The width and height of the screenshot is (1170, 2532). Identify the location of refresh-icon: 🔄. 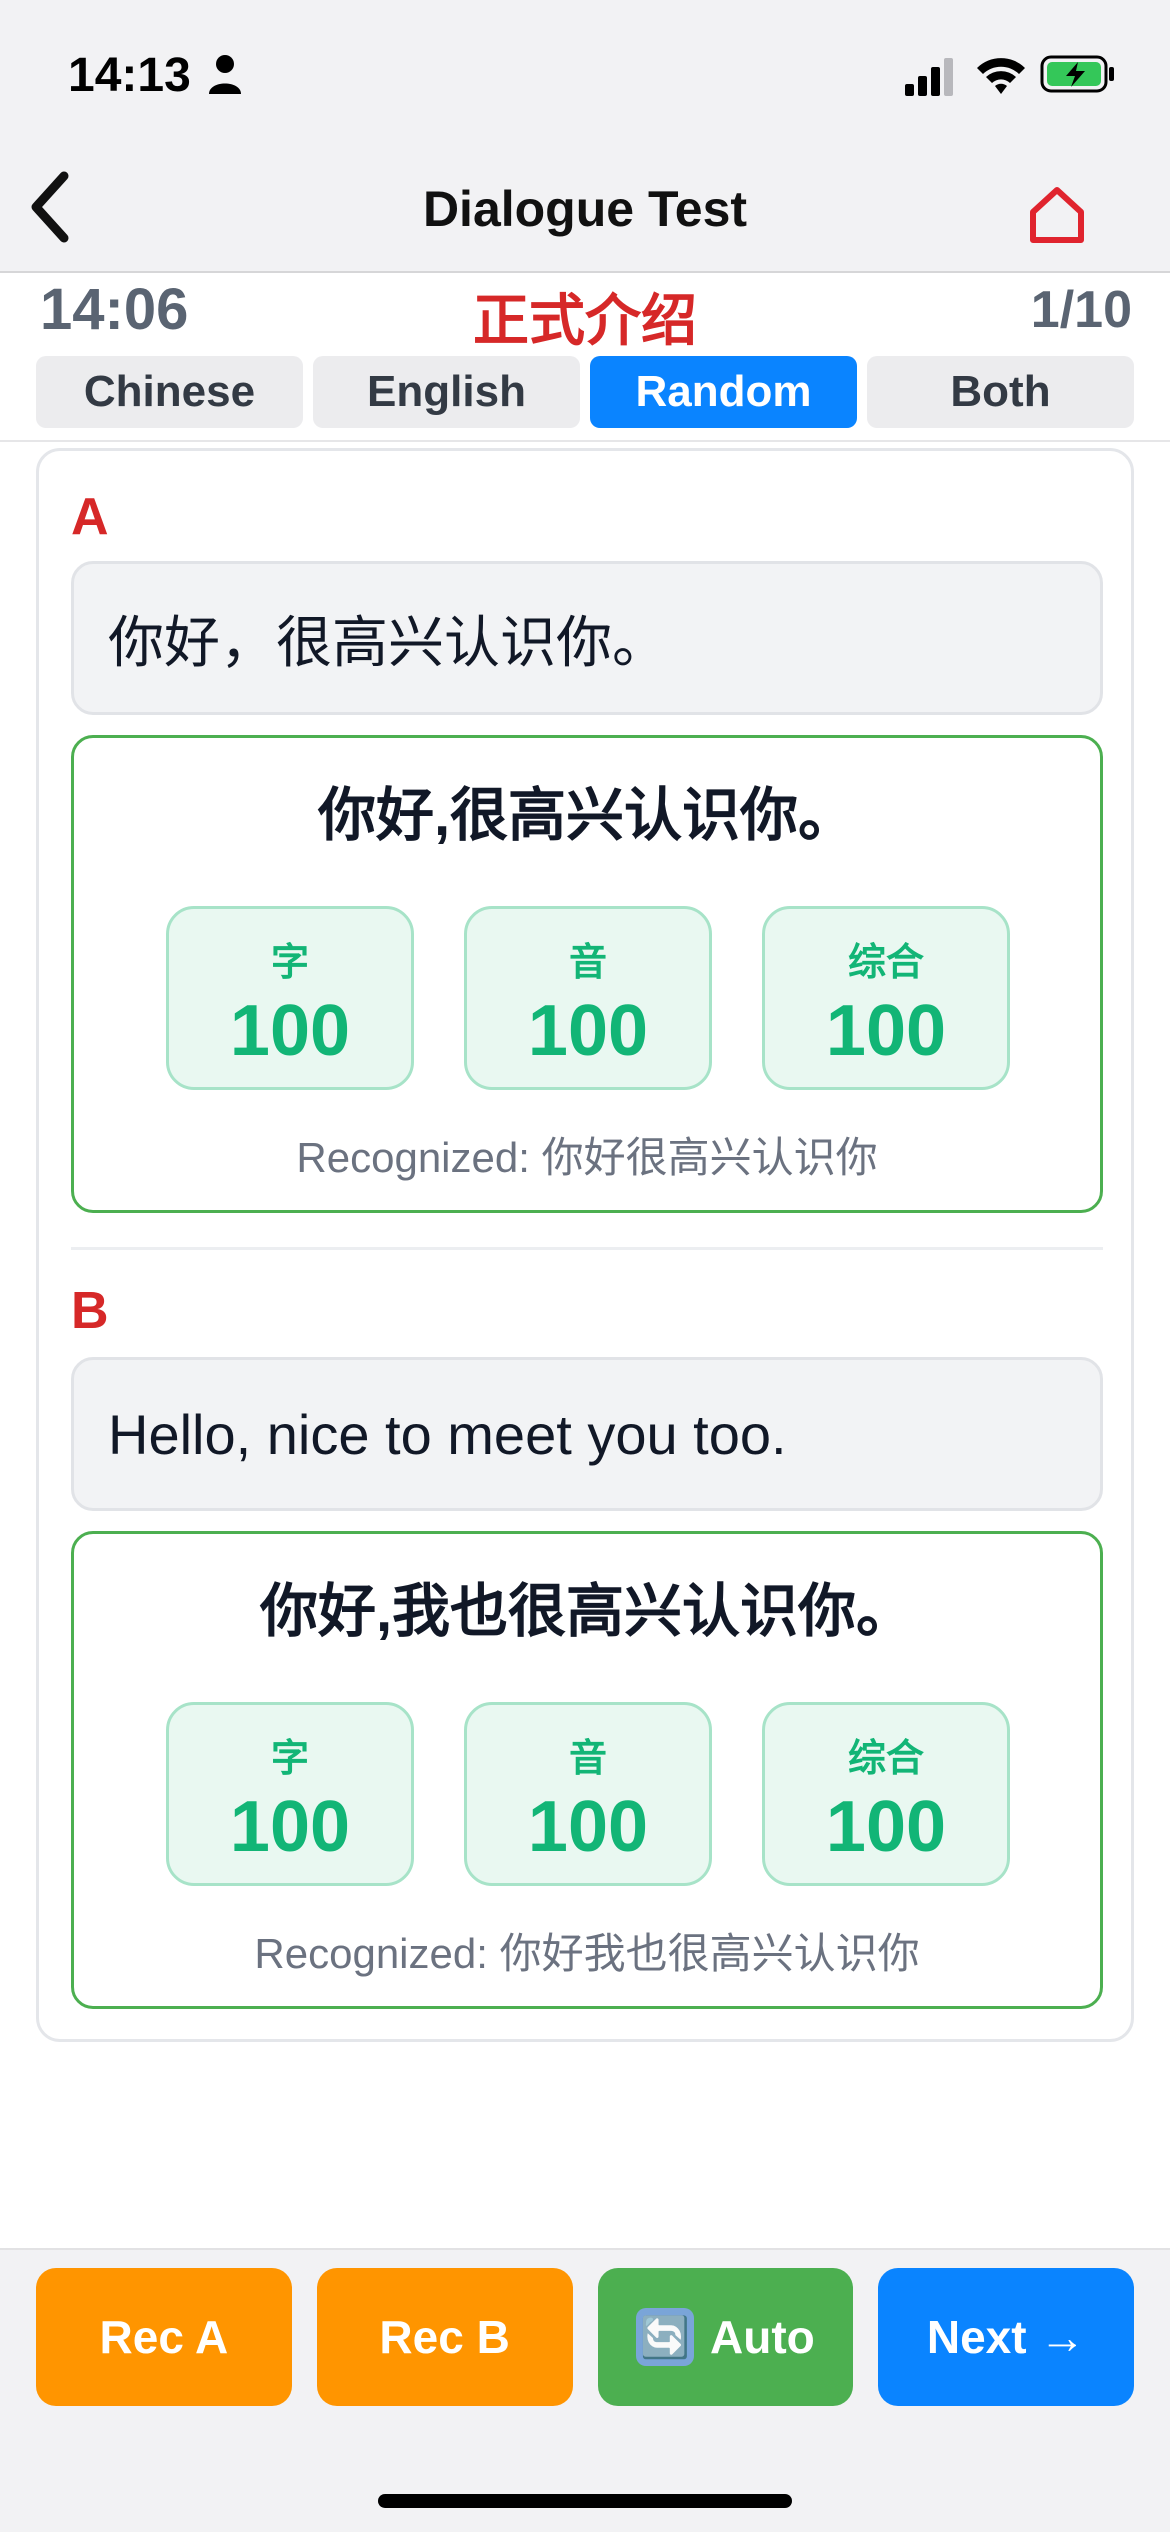
(665, 2337).